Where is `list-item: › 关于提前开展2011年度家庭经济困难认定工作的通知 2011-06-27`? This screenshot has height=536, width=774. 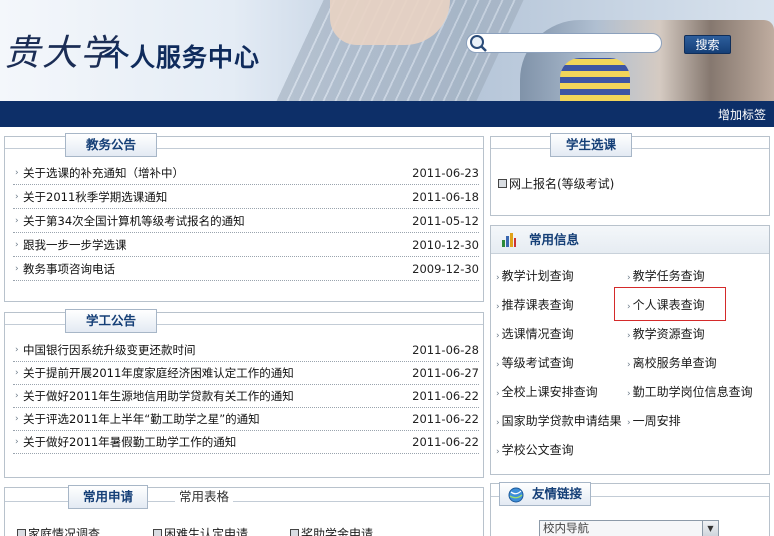
list-item: › 关于提前开展2011年度家庭经济困难认定工作的通知 2011-06-27 is located at coordinates (246, 373).